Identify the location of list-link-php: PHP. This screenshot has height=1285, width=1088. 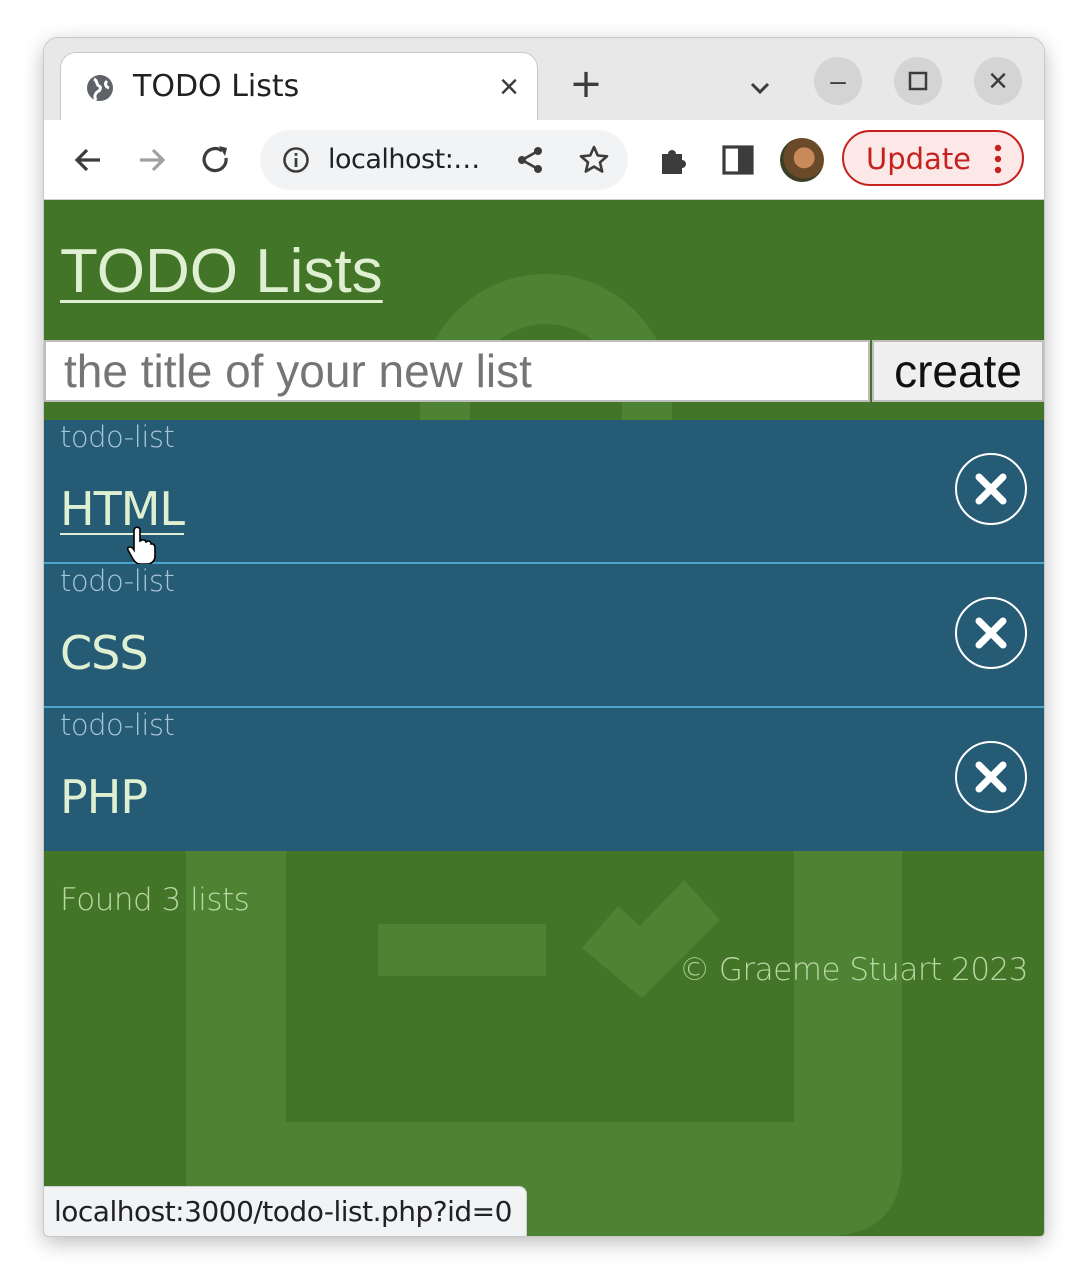
(104, 797).